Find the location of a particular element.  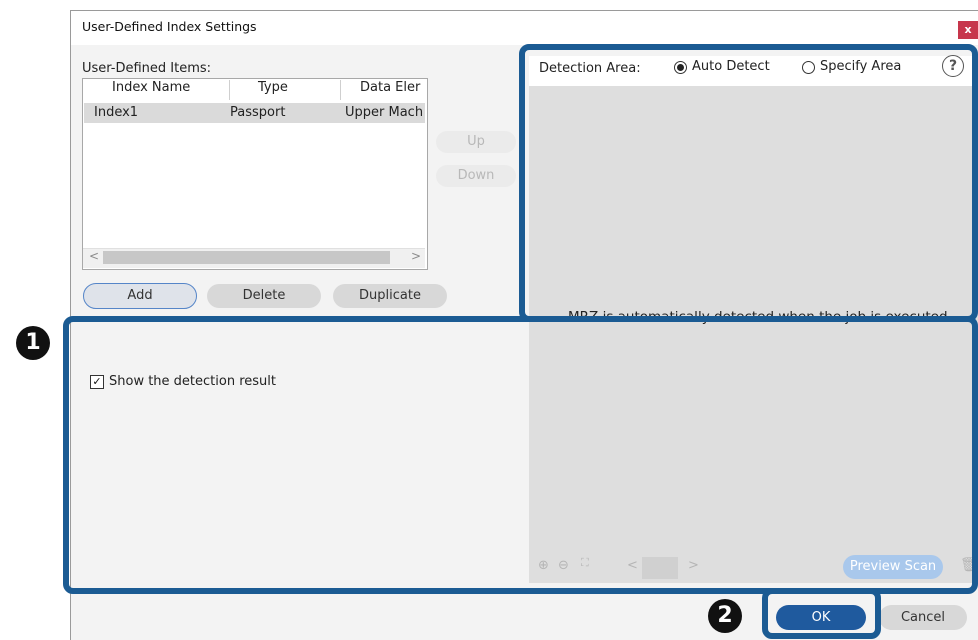

close-button: x is located at coordinates (968, 30).